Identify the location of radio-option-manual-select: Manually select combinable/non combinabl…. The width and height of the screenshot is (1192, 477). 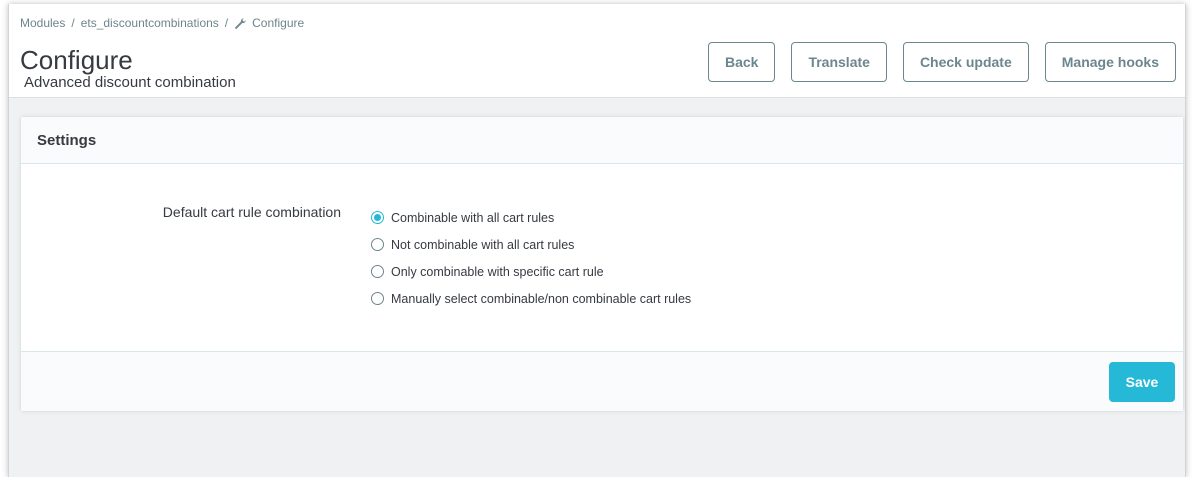
(531, 298).